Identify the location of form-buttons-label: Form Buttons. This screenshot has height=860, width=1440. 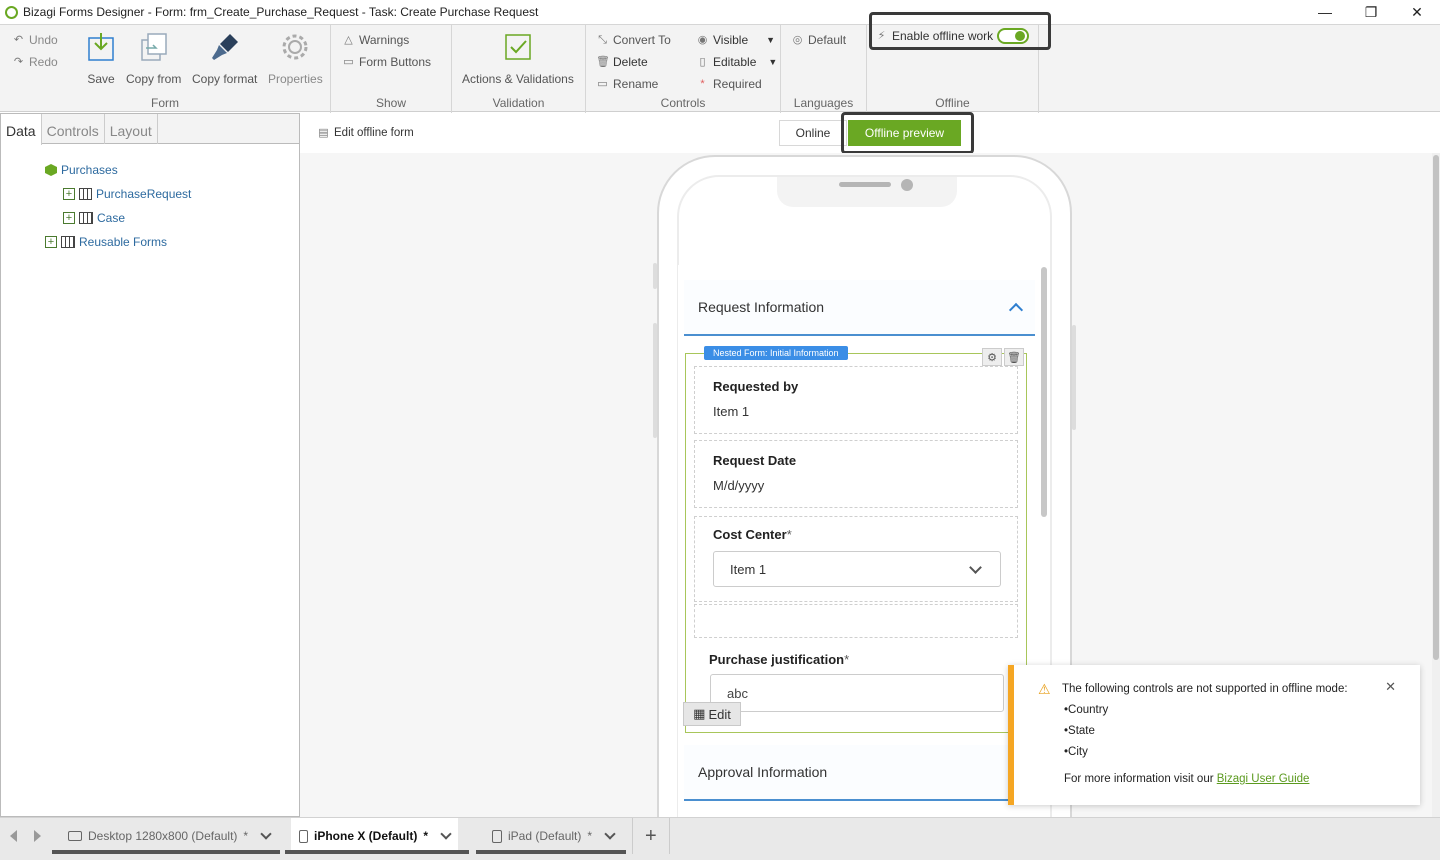
(395, 62).